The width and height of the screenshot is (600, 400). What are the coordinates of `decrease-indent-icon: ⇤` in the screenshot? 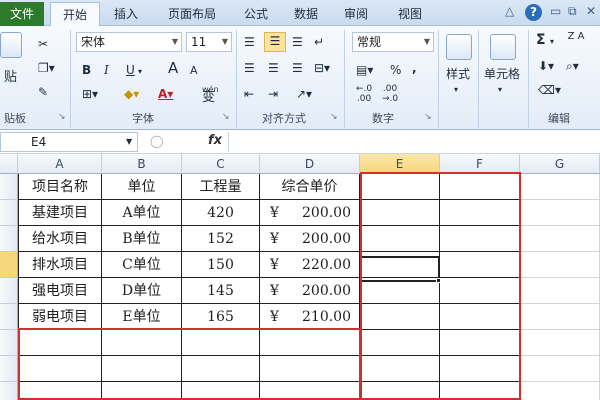 It's located at (249, 94).